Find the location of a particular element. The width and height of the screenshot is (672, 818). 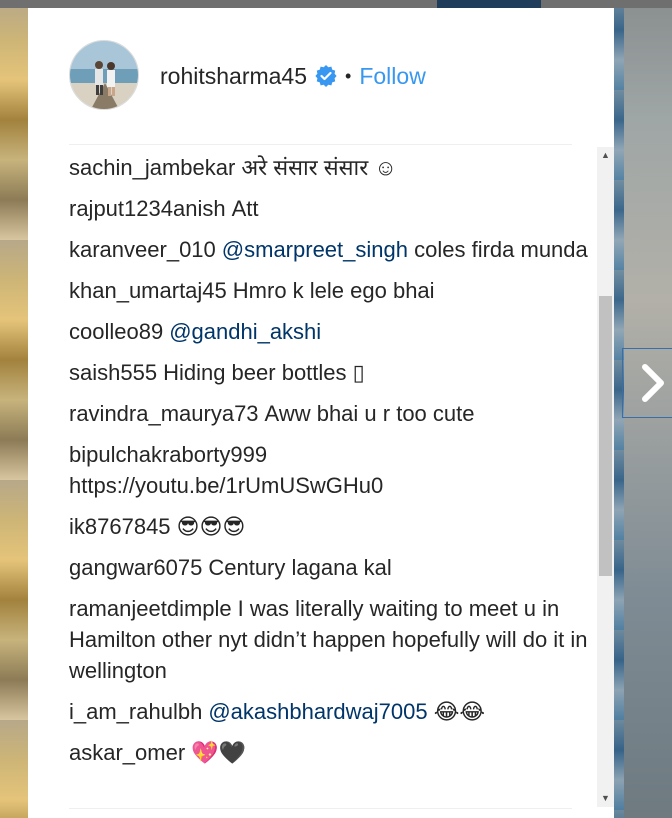

comment-mention: @akashbhardwaj7005 is located at coordinates (317, 711).